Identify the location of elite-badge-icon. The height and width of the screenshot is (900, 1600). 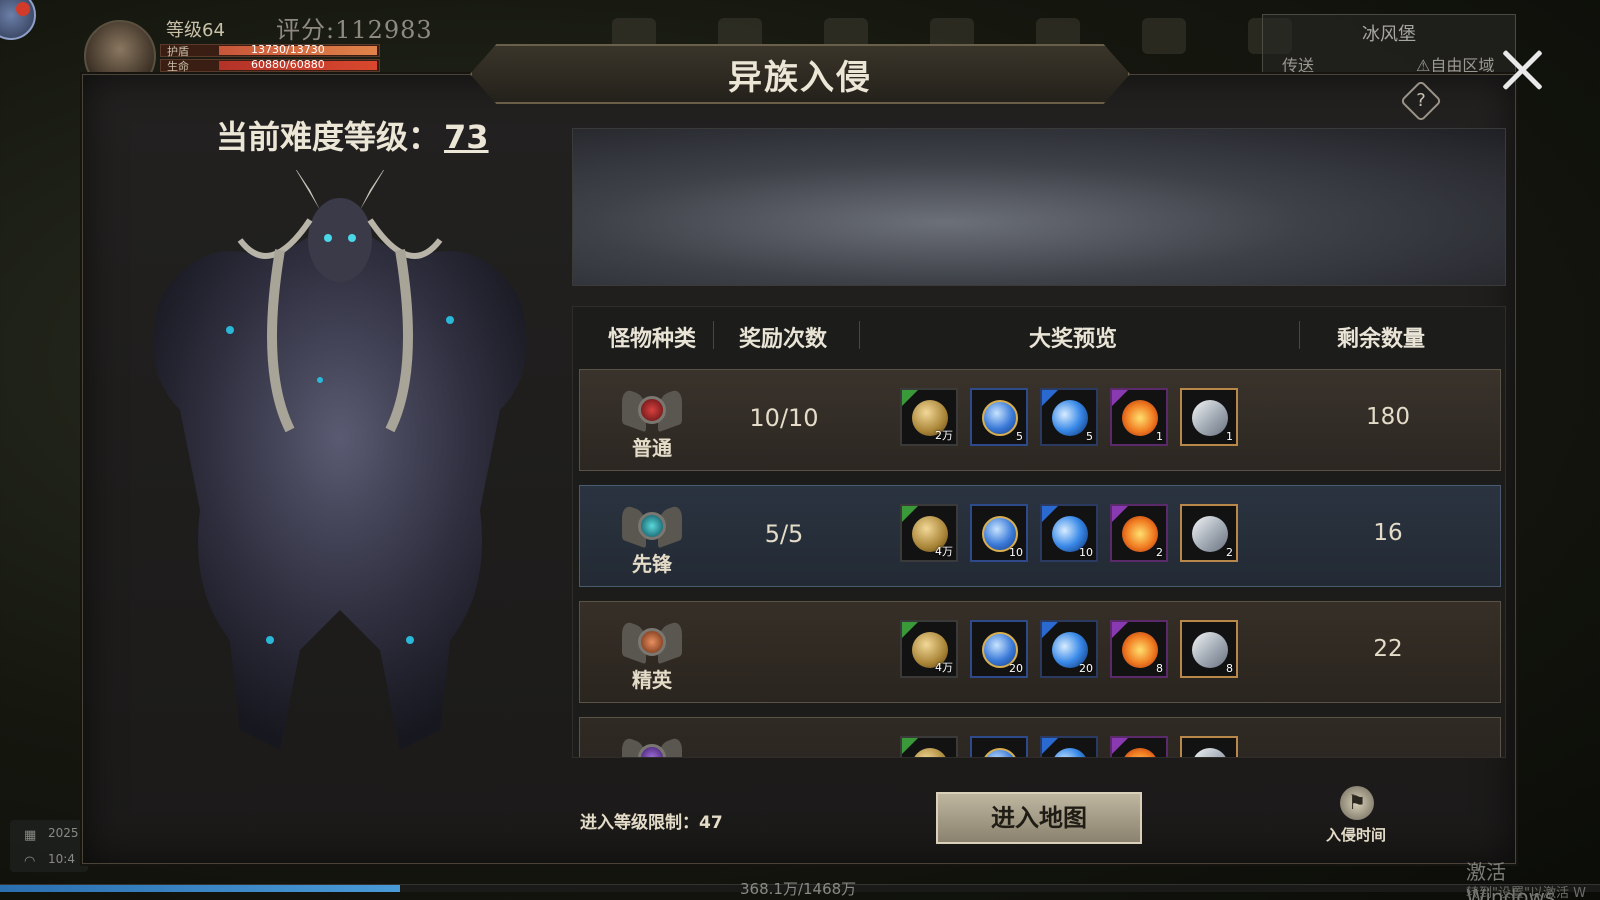
(652, 641).